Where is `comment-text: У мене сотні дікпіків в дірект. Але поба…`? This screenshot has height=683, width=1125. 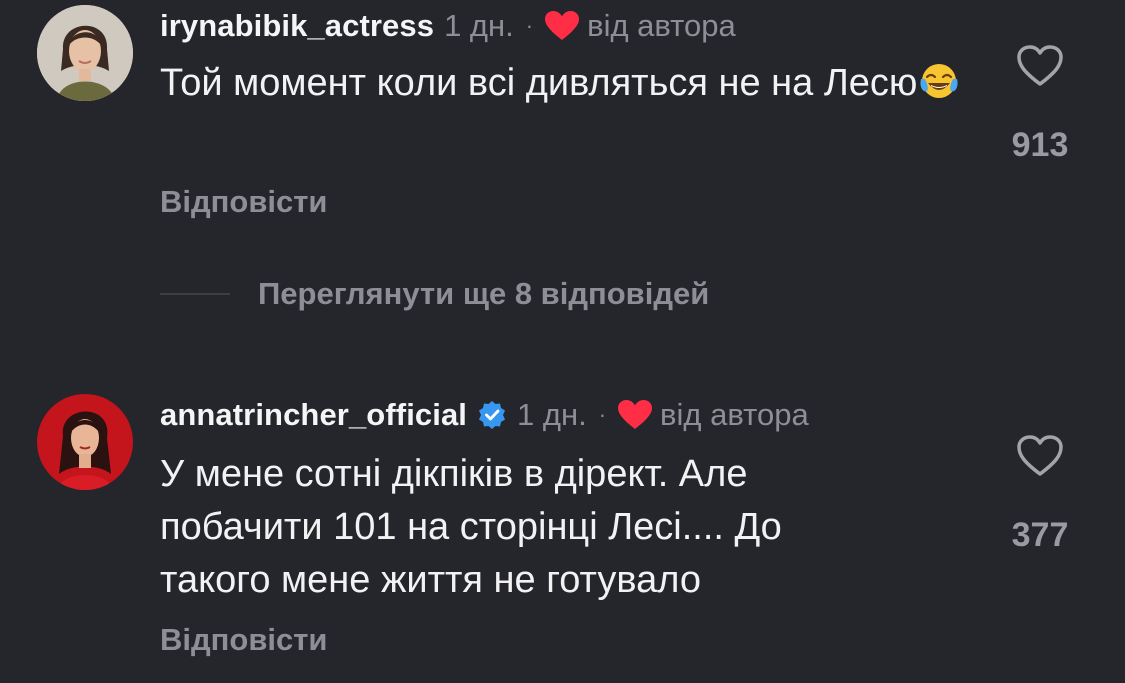
comment-text: У мене сотні дікпіків в дірект. Але поба… is located at coordinates (471, 527).